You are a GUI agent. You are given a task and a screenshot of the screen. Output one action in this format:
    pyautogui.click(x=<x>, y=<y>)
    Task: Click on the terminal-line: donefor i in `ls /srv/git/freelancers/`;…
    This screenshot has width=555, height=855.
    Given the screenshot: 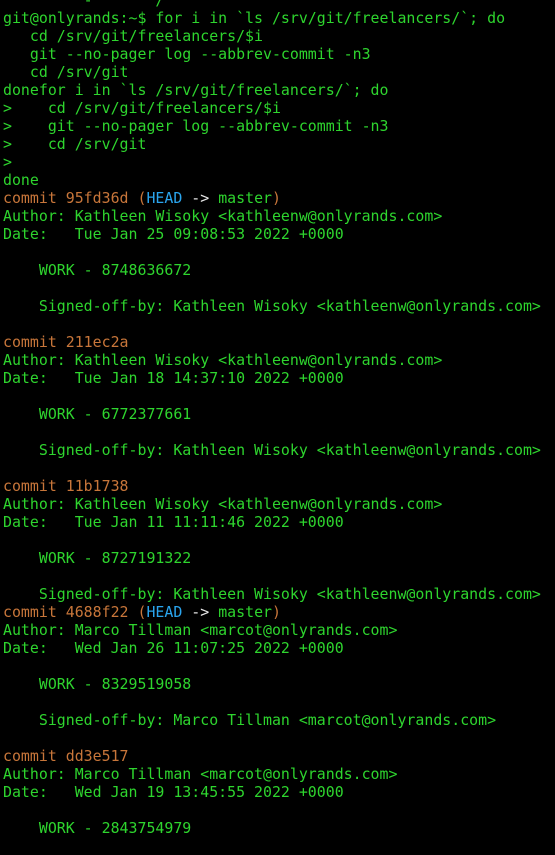 What is the action you would take?
    pyautogui.click(x=279, y=90)
    